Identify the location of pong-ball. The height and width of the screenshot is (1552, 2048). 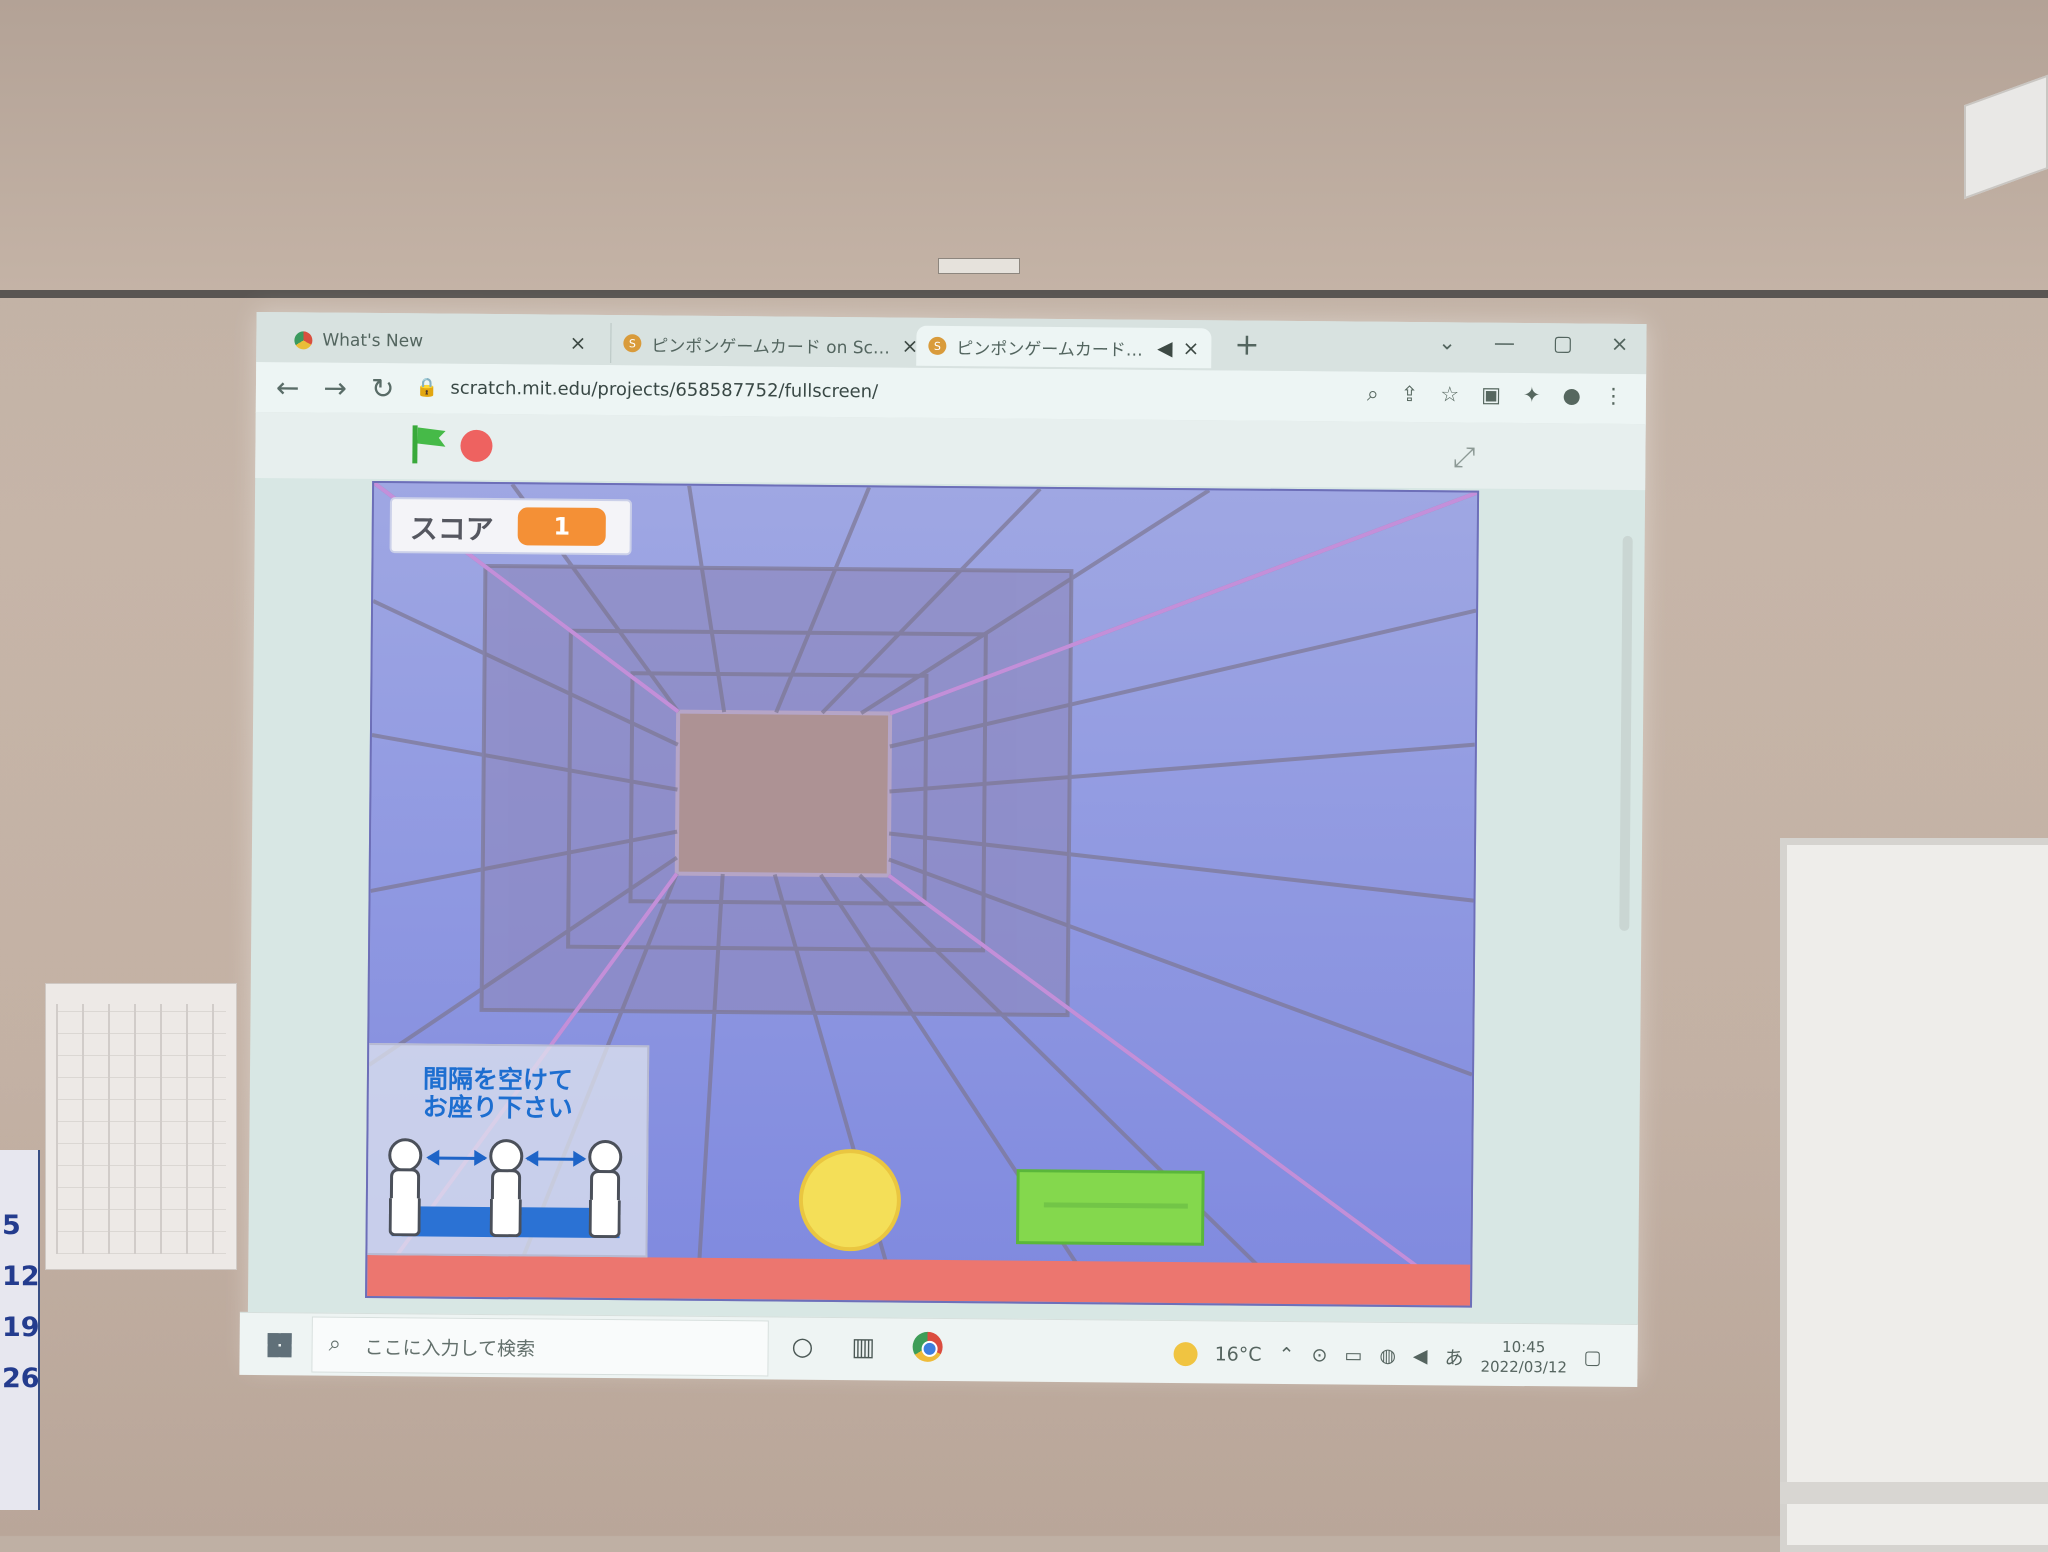
(849, 1200).